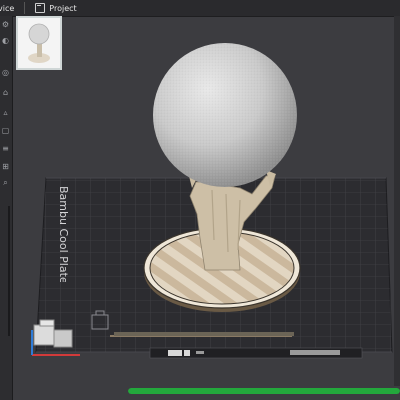 The height and width of the screenshot is (400, 400). Describe the element at coordinates (200, 8) in the screenshot. I see `top-tab-bar: vice Project` at that location.